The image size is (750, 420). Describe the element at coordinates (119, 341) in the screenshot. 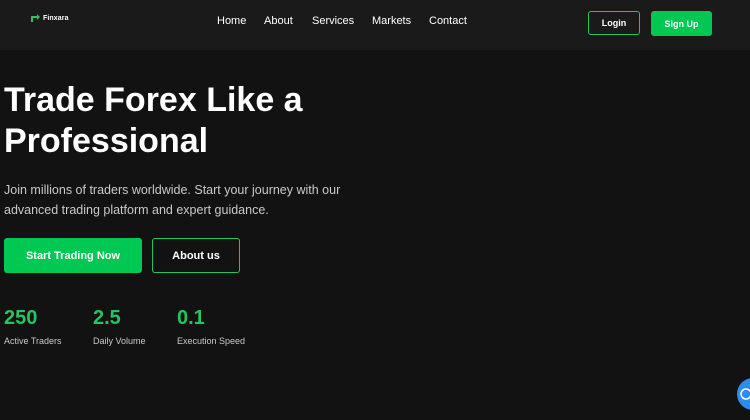

I see `stat-label: Daily Volume` at that location.